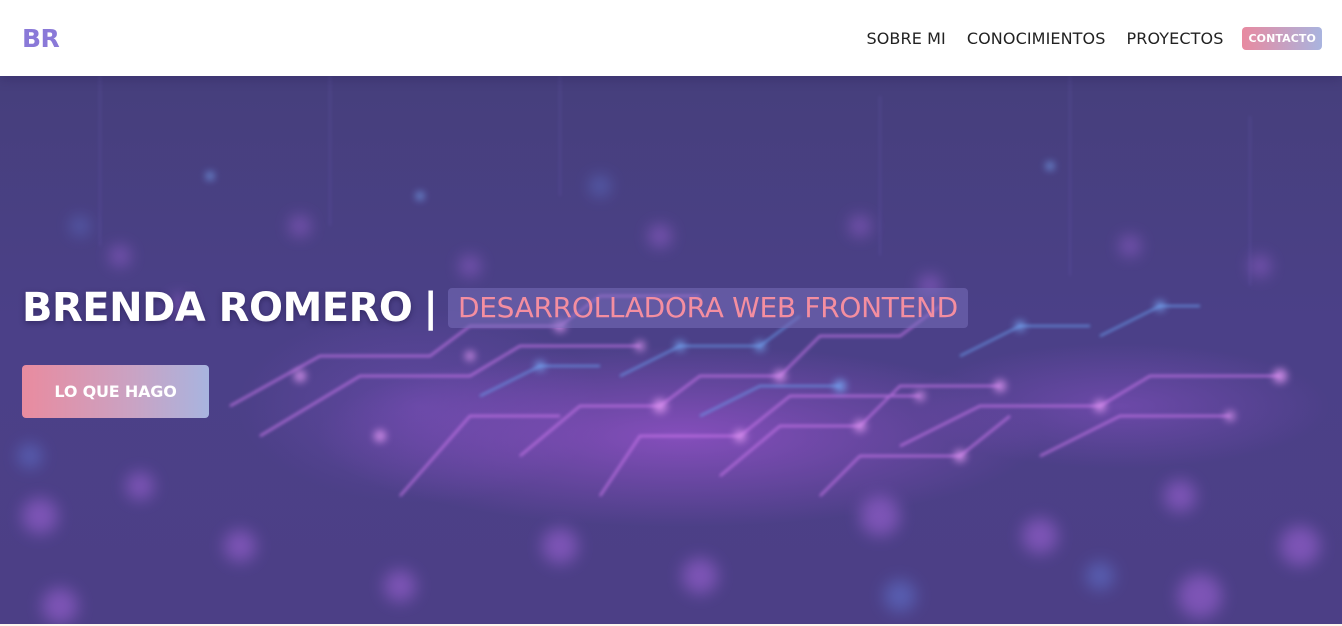 The image size is (1342, 626). I want to click on nav-link-conocimientos: CONOCIMIENTOS, so click(1036, 38).